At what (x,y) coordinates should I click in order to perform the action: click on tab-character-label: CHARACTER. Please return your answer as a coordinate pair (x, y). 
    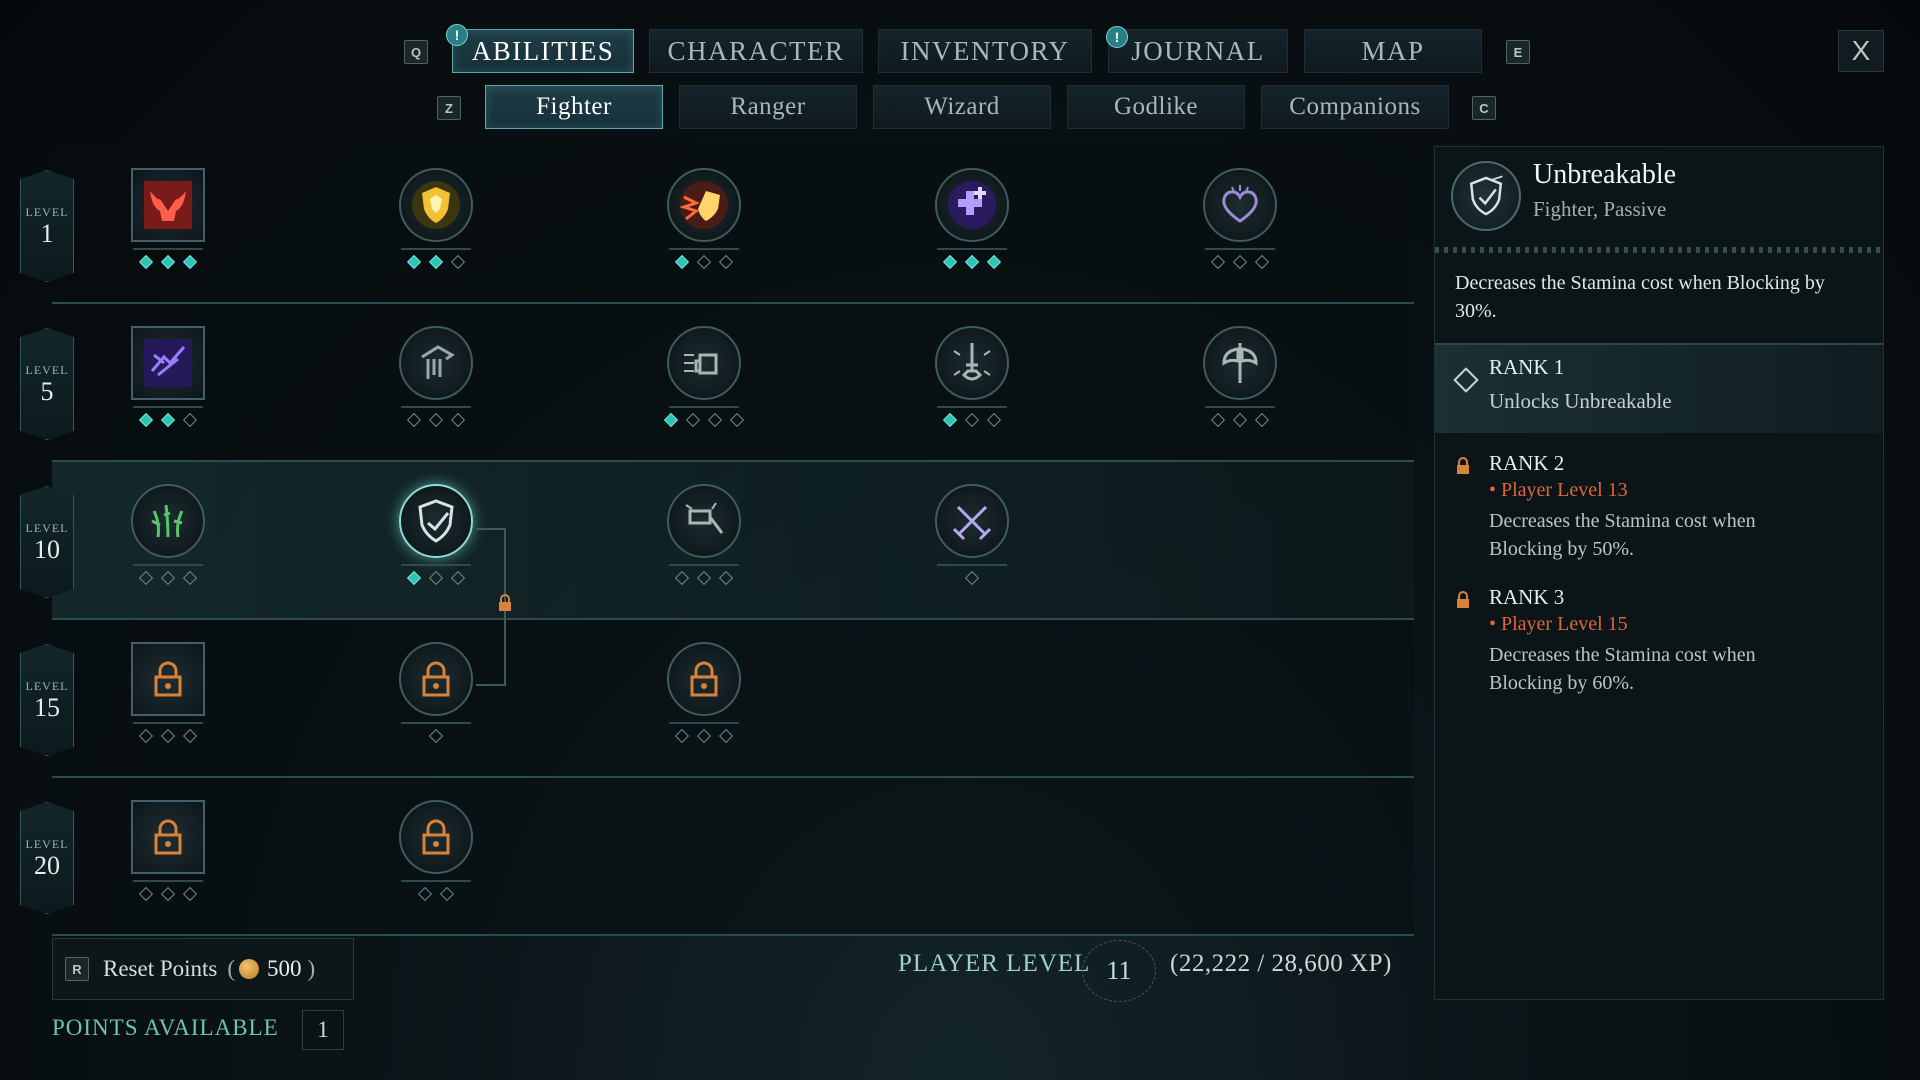
    Looking at the image, I should click on (756, 50).